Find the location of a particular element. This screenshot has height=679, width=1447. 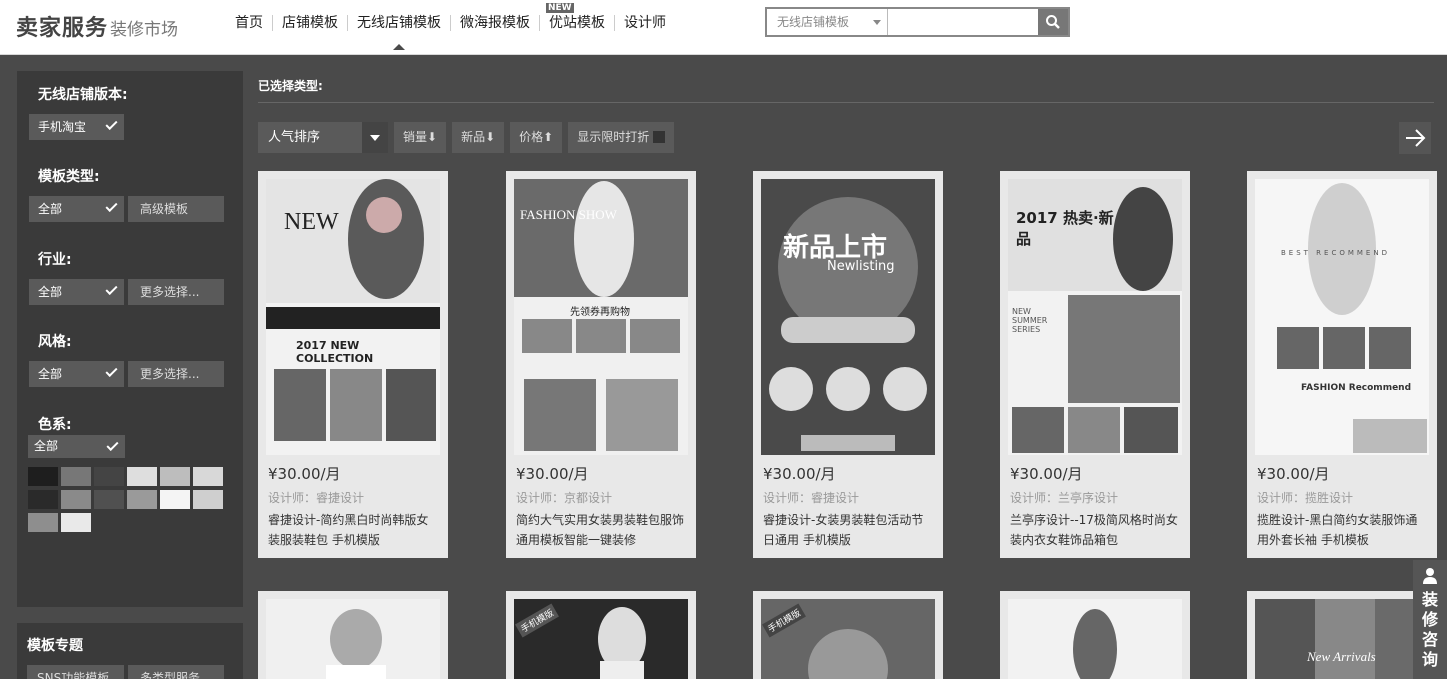

nav-mobile-templates: 无线店铺模板 is located at coordinates (398, 32).